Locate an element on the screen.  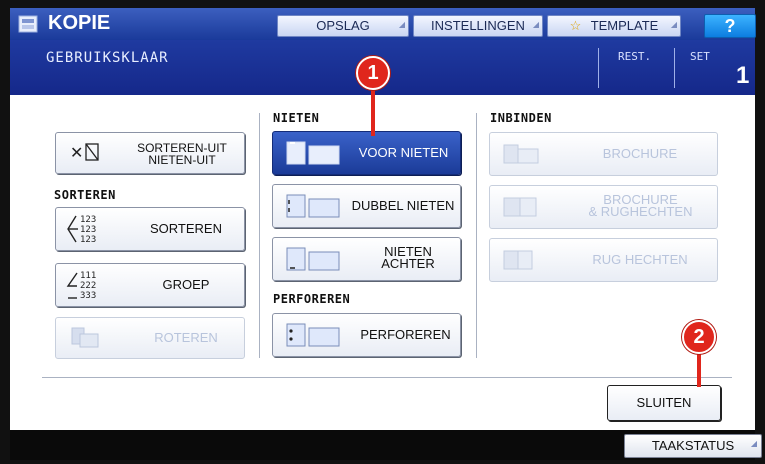
help-button: ? is located at coordinates (730, 26).